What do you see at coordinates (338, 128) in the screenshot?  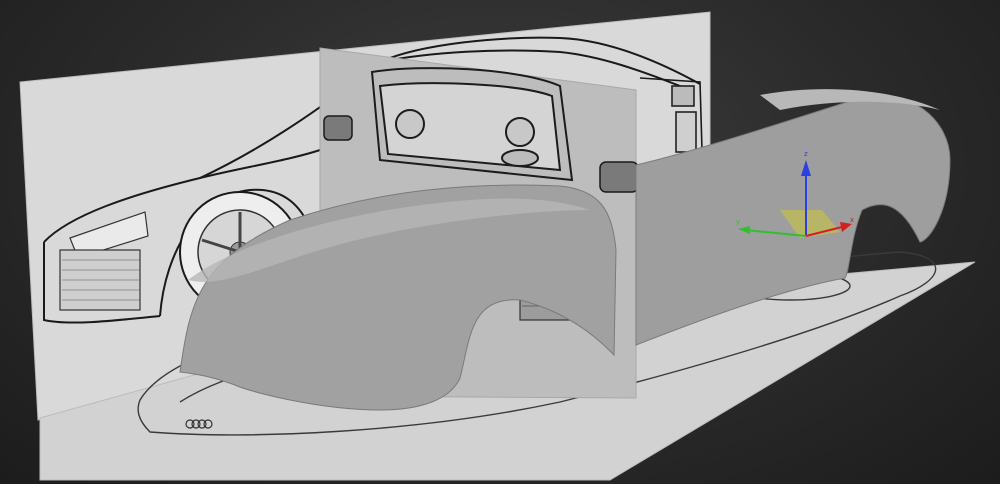 I see `side-mirror-left` at bounding box center [338, 128].